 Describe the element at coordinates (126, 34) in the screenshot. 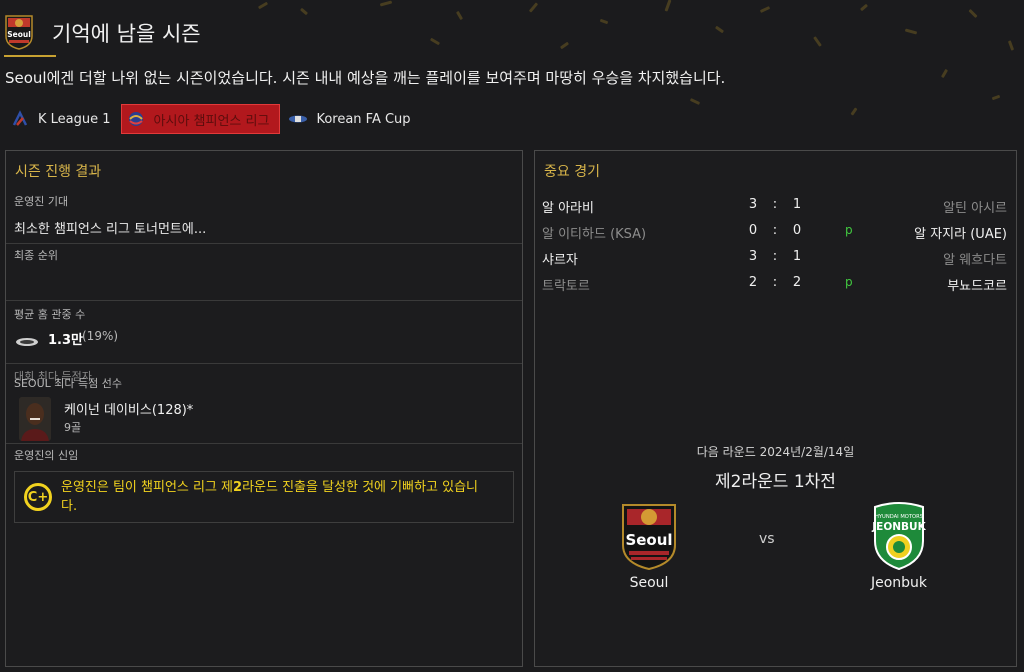

I see `page-title: 기억에 남을 시즌` at that location.